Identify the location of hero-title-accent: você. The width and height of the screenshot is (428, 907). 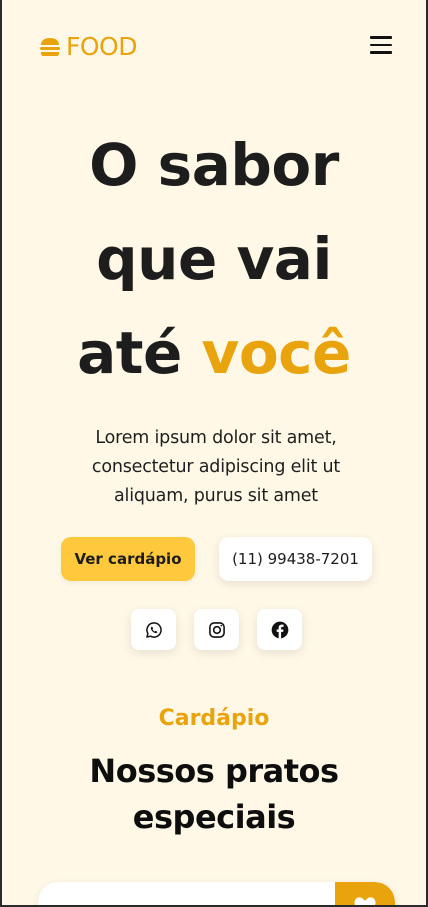
(276, 353).